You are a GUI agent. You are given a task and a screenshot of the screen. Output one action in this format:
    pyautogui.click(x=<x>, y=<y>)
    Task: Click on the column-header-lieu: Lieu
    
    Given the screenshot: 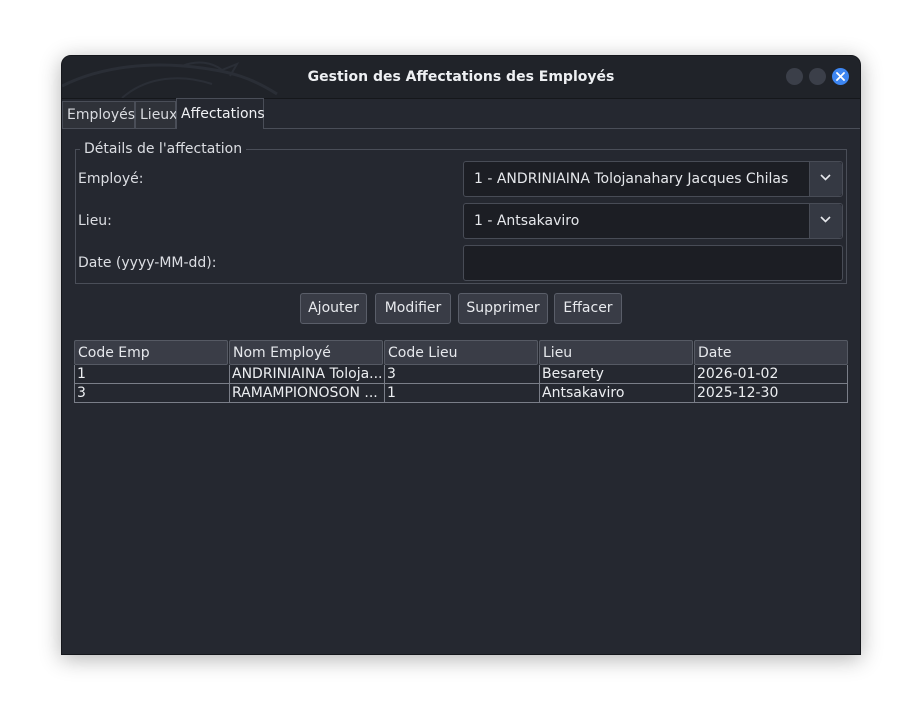 What is the action you would take?
    pyautogui.click(x=616, y=352)
    